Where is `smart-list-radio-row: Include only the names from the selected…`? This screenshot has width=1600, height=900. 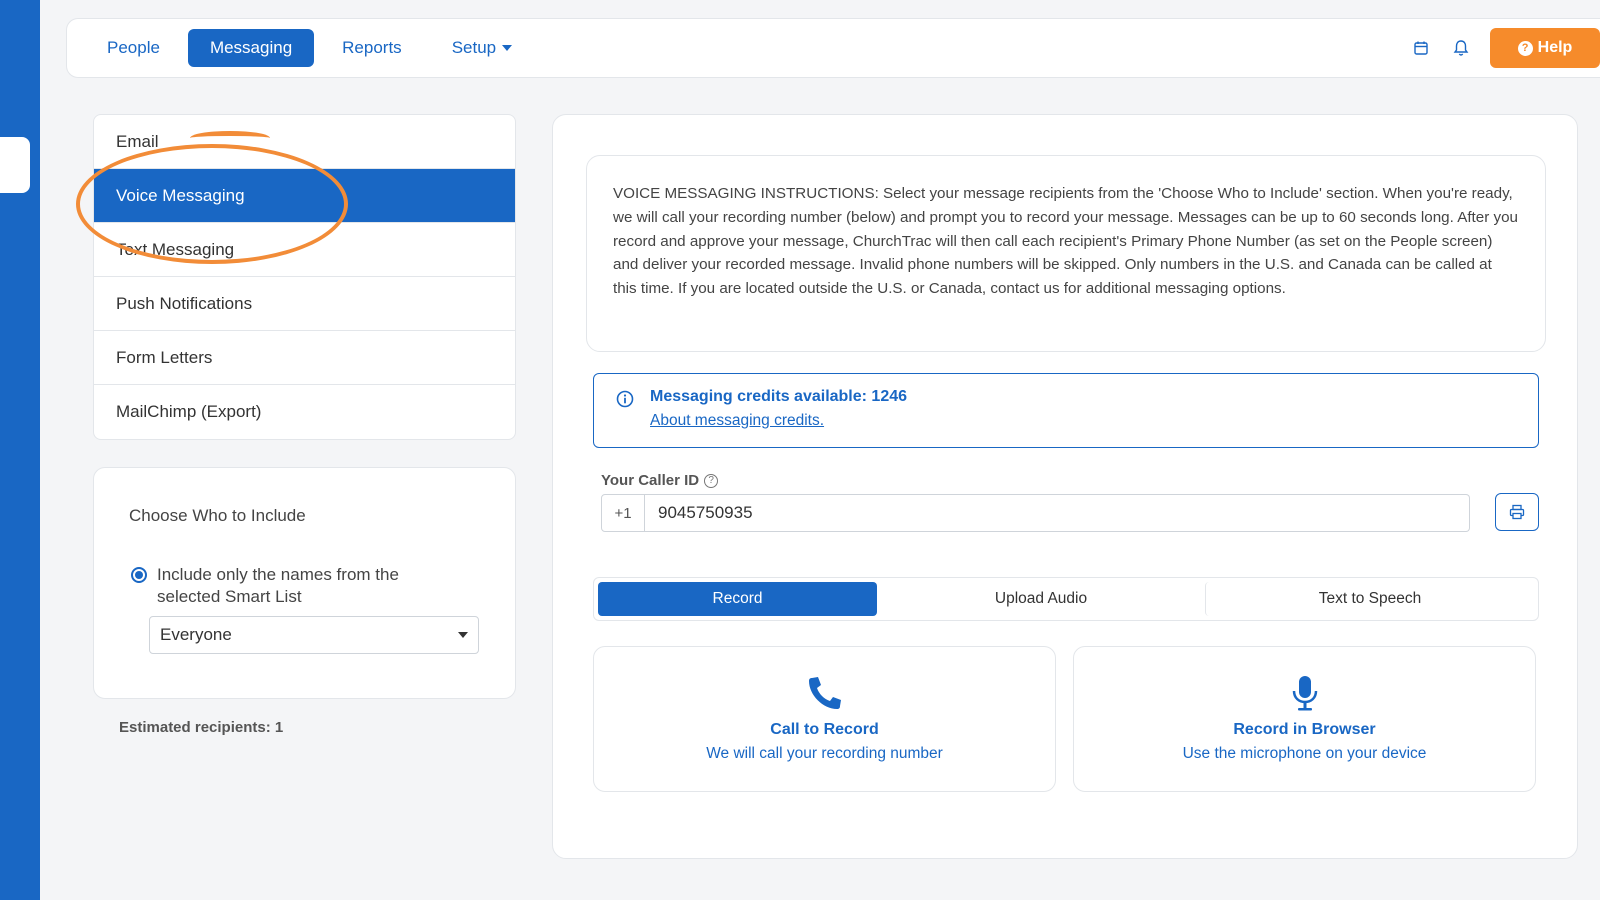
smart-list-radio-row: Include only the names from the selected… is located at coordinates (284, 586).